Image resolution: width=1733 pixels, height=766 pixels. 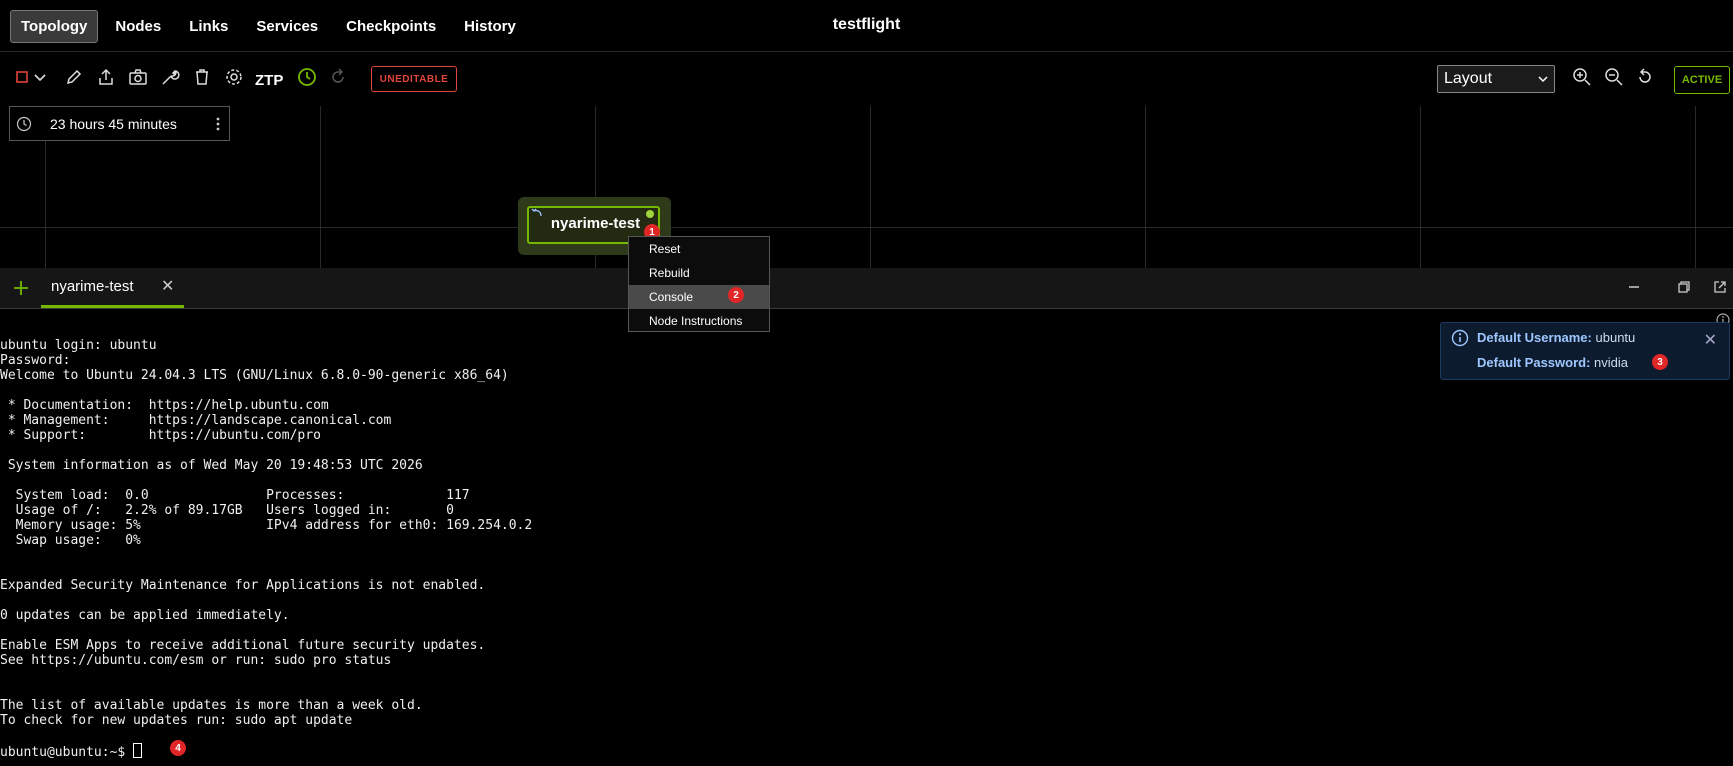 I want to click on terminal-line: * Documentation: https://help.ubuntu.com, so click(x=164, y=405).